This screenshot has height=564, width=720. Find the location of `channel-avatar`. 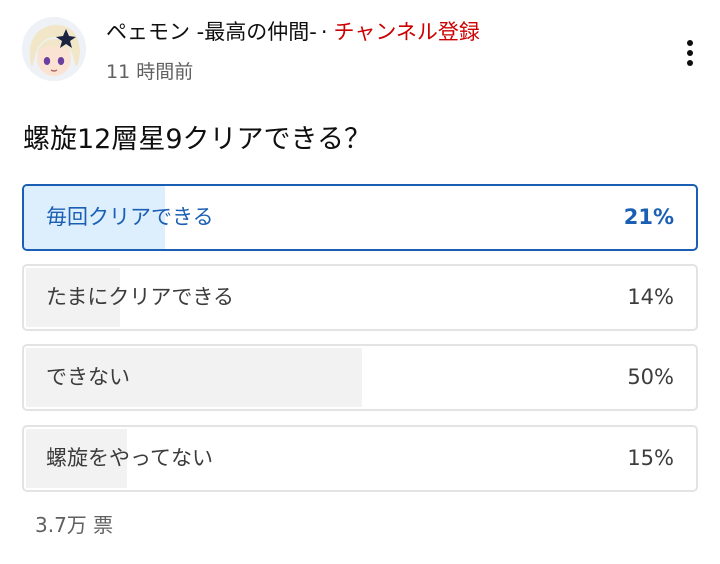

channel-avatar is located at coordinates (54, 49).